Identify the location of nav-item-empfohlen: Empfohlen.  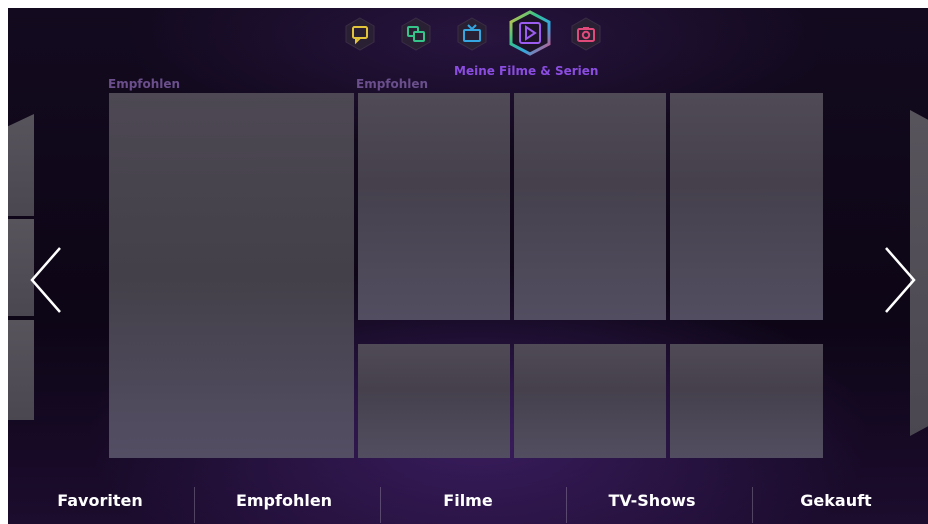
(284, 501).